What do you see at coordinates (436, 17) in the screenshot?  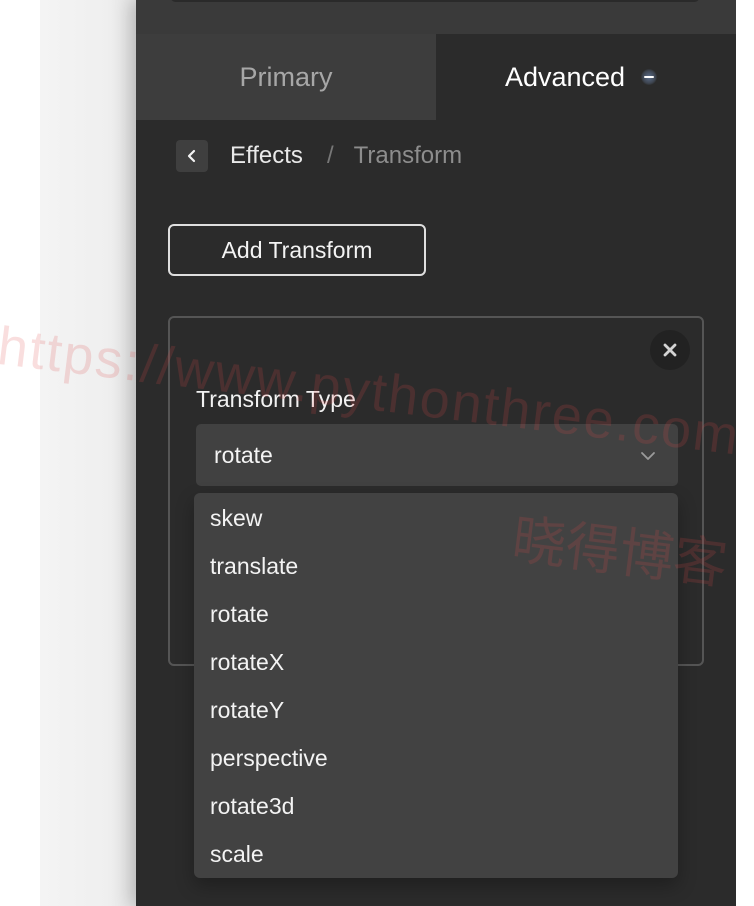 I see `top-strip` at bounding box center [436, 17].